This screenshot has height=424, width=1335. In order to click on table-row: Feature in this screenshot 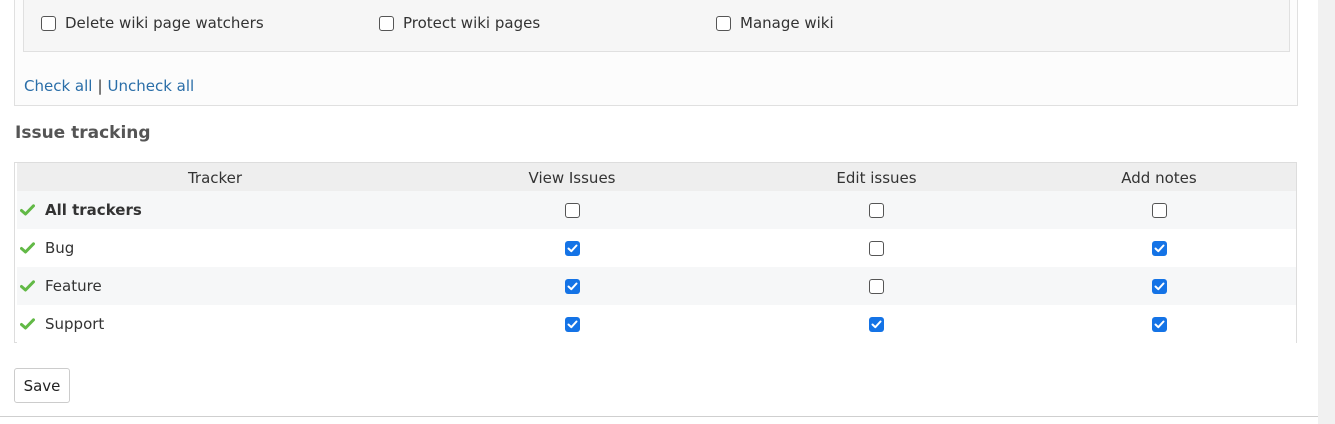, I will do `click(656, 286)`.